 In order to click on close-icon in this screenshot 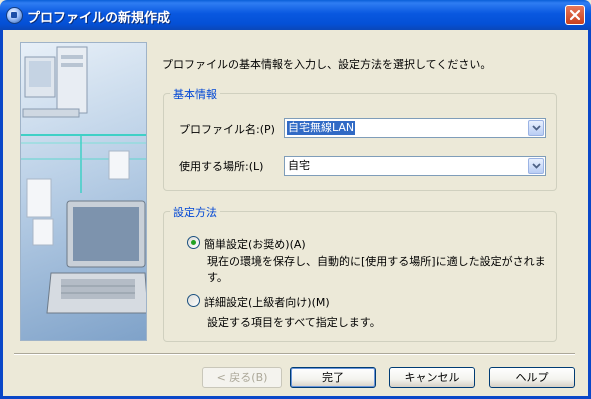, I will do `click(575, 15)`.